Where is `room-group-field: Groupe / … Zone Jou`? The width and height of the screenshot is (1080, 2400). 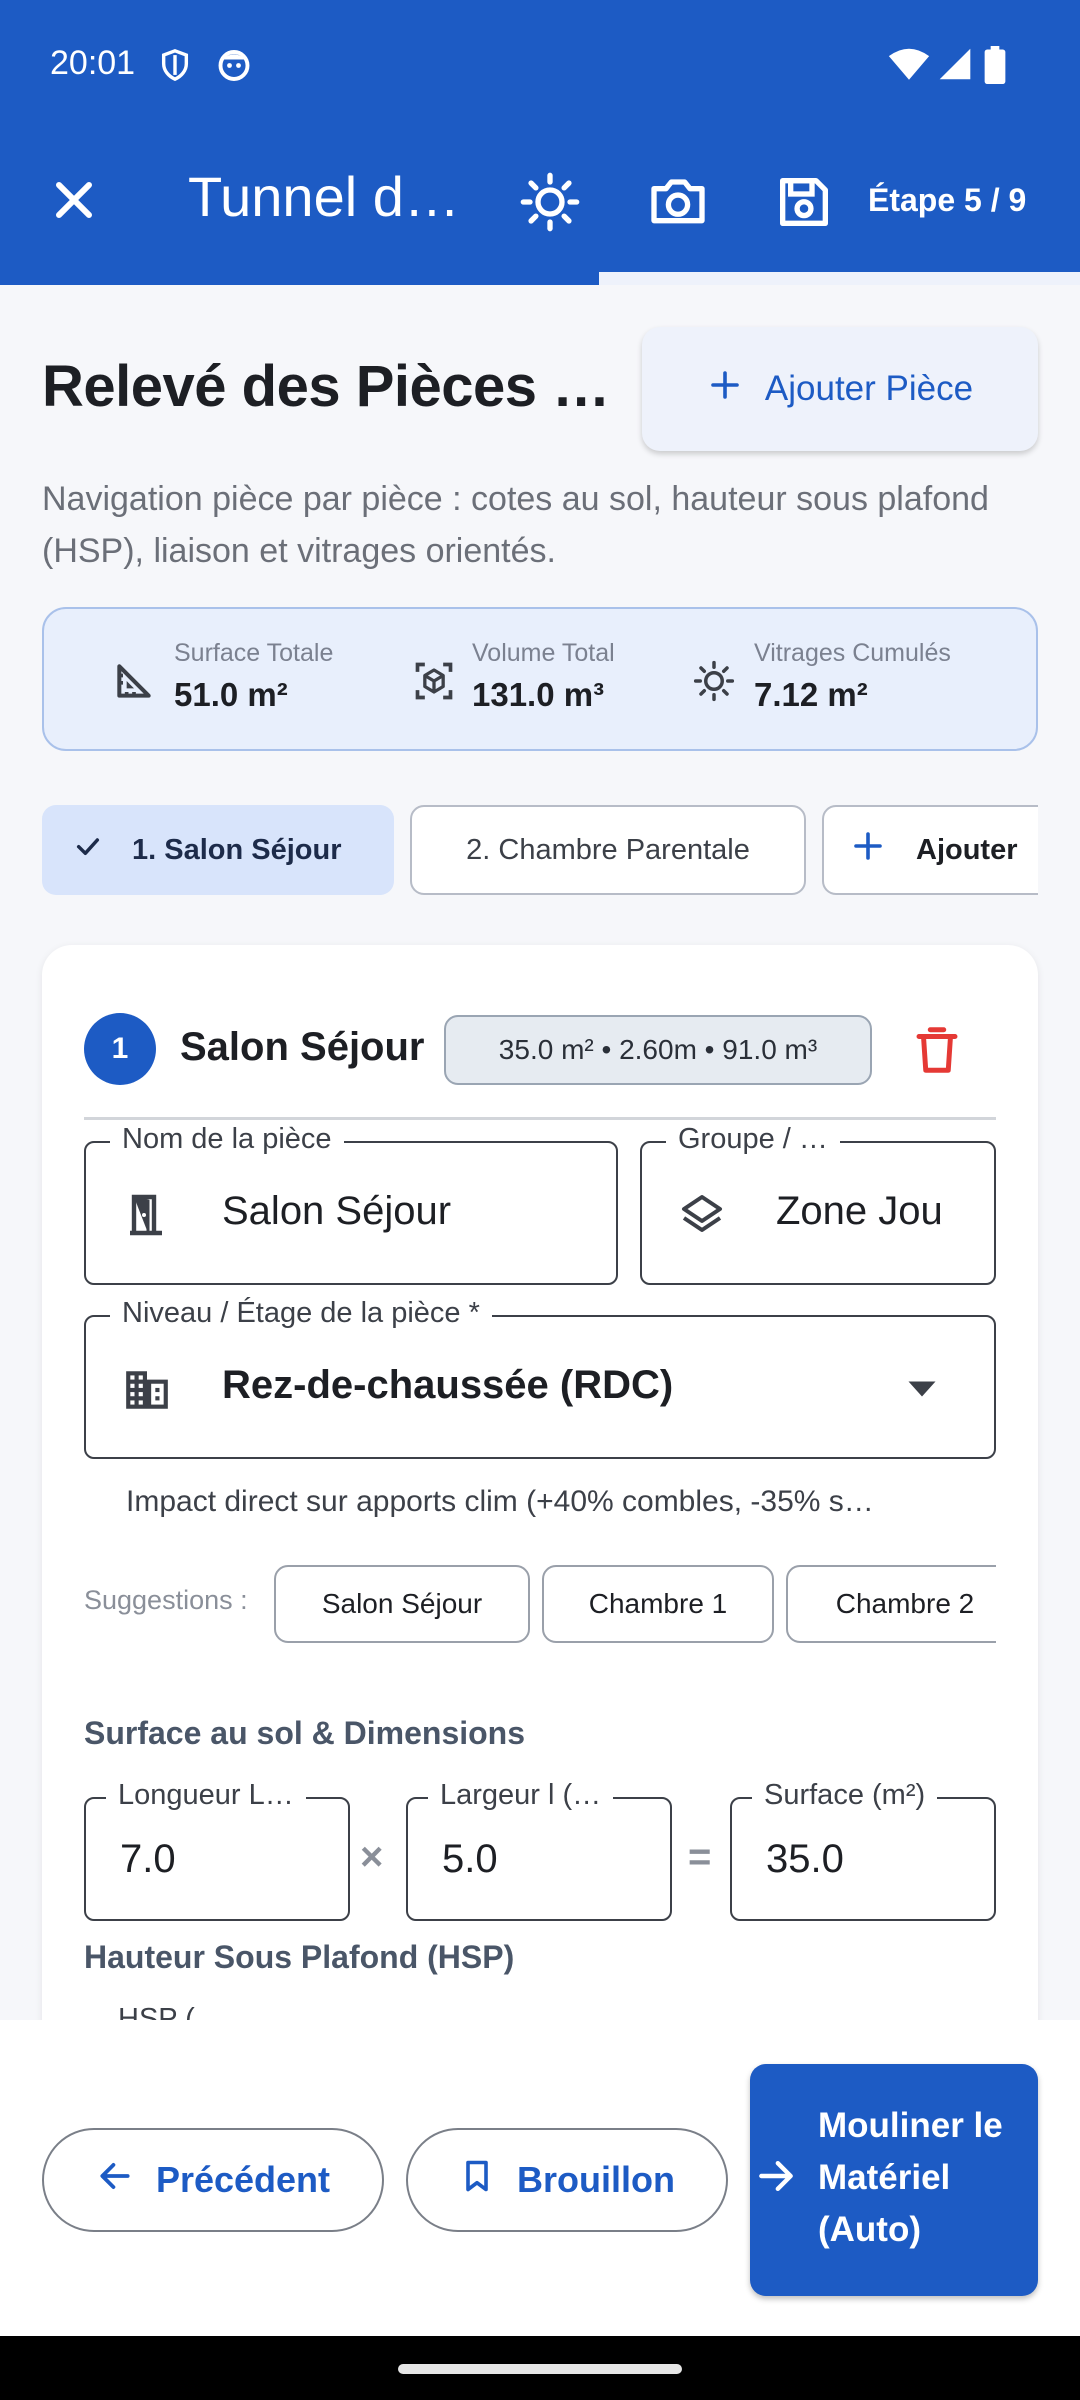 room-group-field: Groupe / … Zone Jou is located at coordinates (818, 1204).